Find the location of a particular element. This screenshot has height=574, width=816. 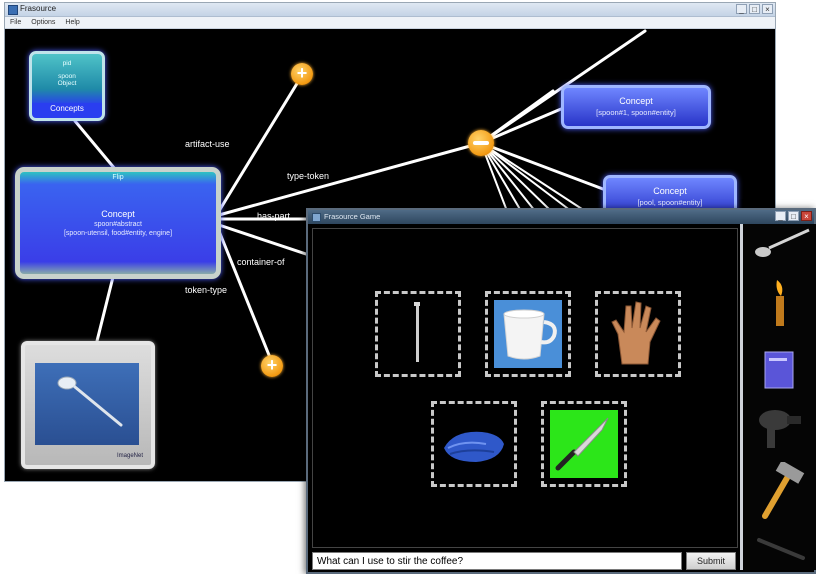

answer-slot-towel is located at coordinates (474, 444).